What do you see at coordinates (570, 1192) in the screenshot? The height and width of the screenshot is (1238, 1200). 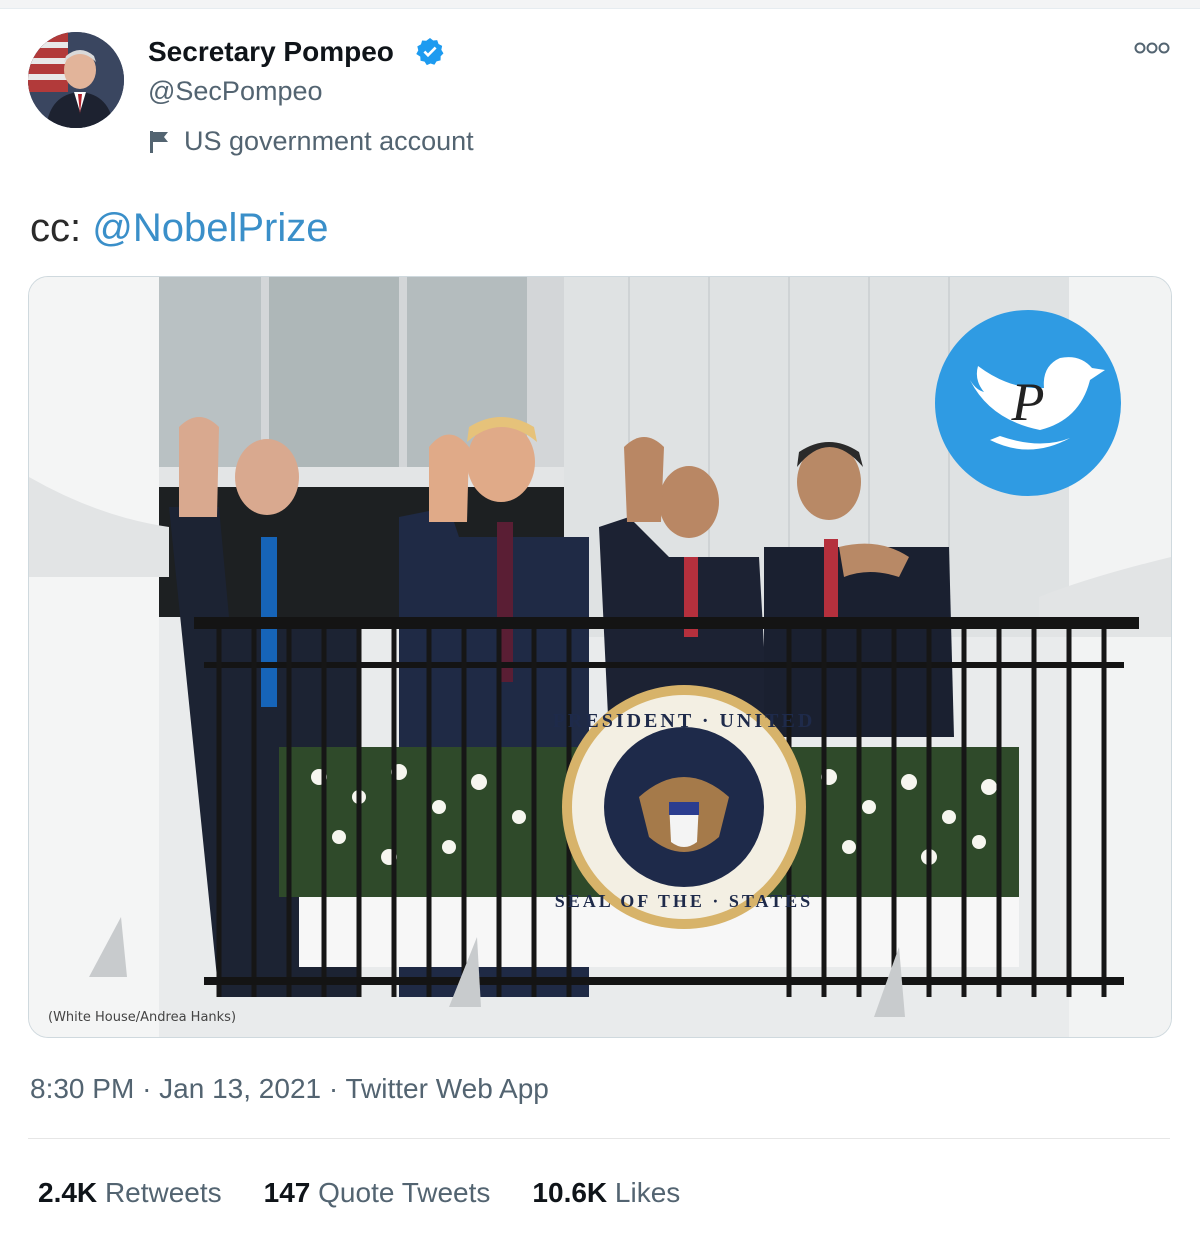 I see `likes-count: 10.6K` at bounding box center [570, 1192].